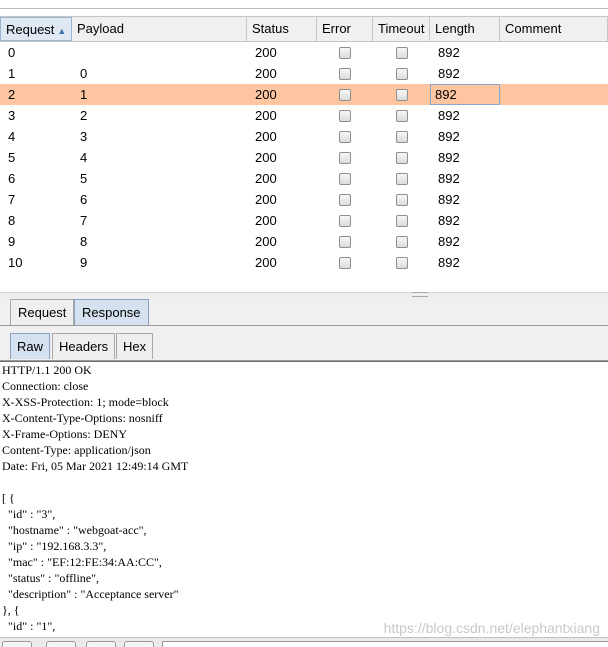 Image resolution: width=608 pixels, height=647 pixels. What do you see at coordinates (95, 466) in the screenshot?
I see `response-line: Date: Fri, 05 Mar 2021 12:49:14 GMT` at bounding box center [95, 466].